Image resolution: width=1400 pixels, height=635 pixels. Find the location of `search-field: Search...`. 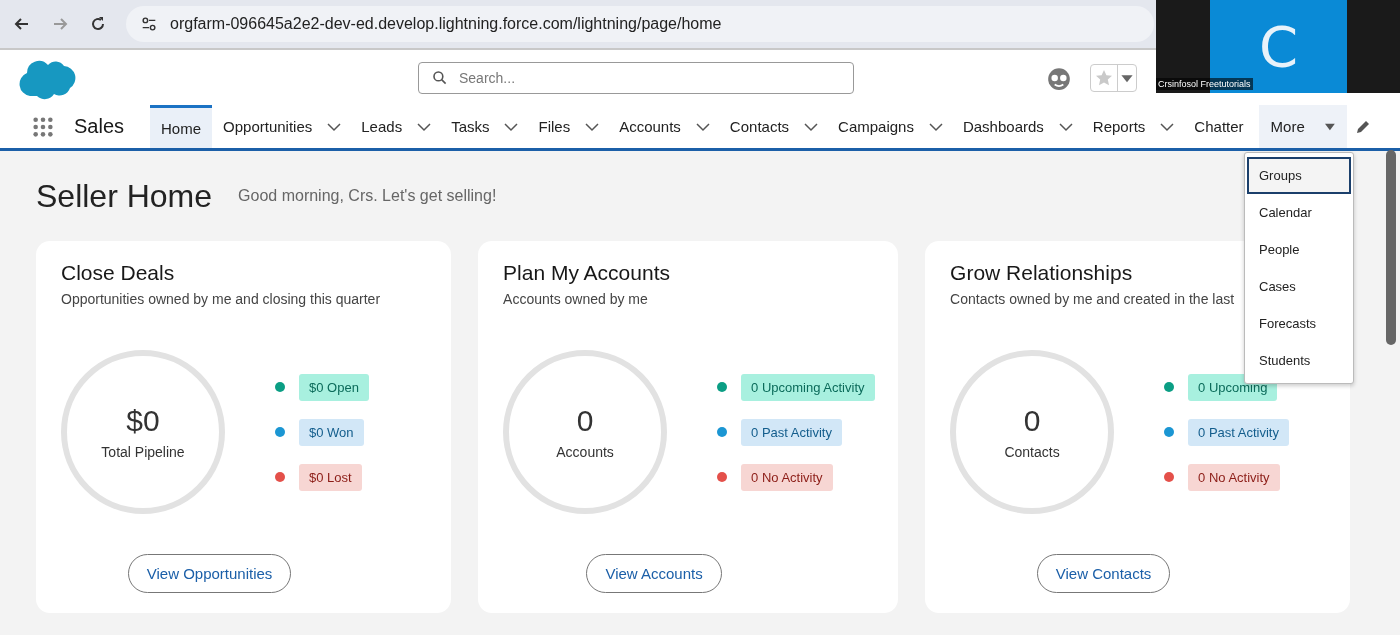

search-field: Search... is located at coordinates (636, 78).